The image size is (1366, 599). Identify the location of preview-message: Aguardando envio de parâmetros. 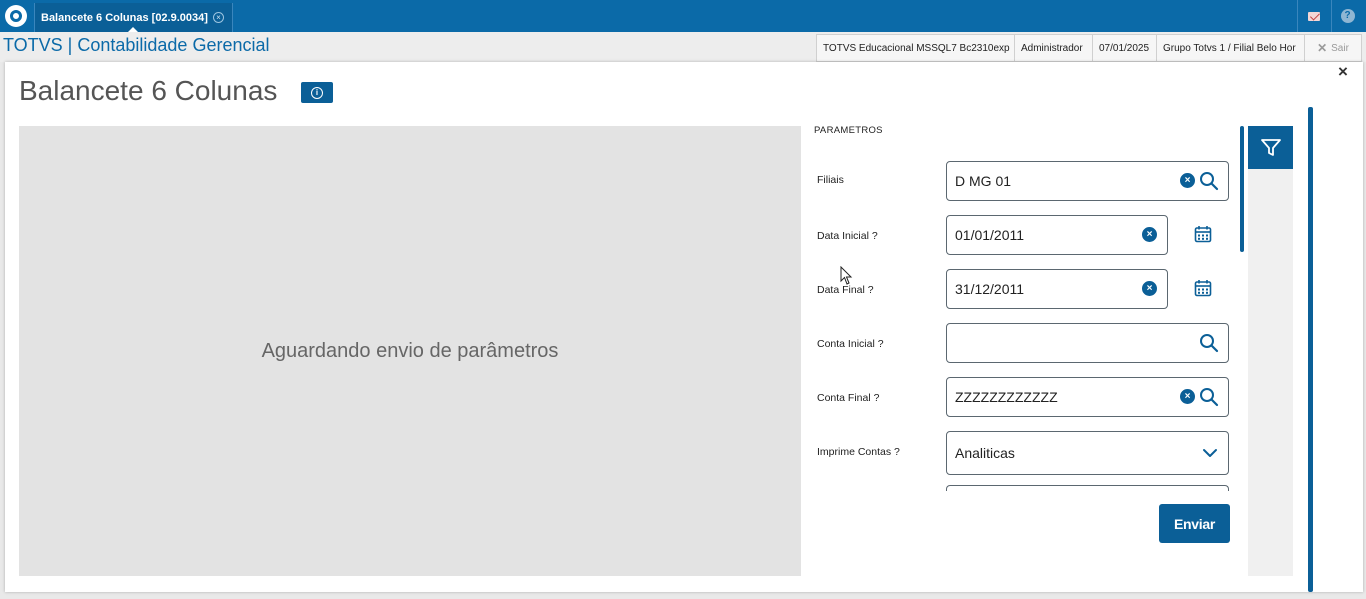
(410, 350).